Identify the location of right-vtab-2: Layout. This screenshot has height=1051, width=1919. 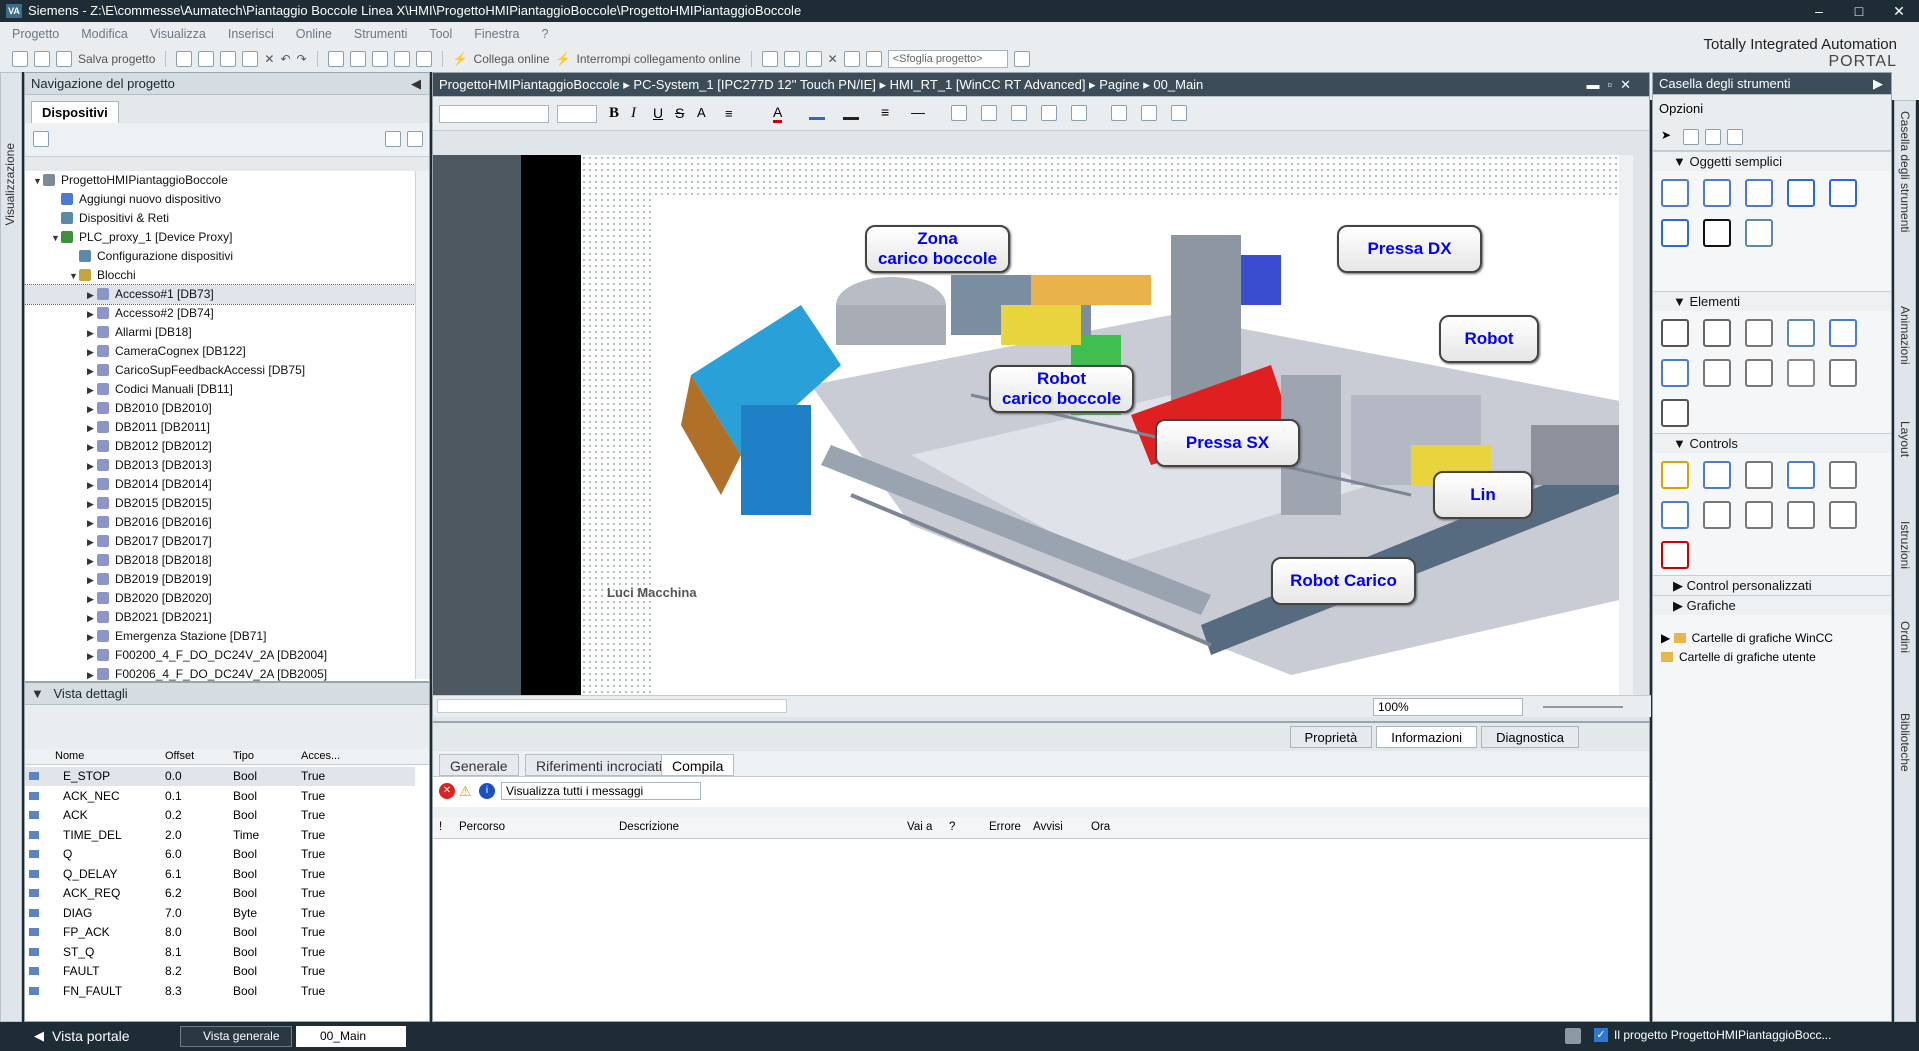
(1905, 439).